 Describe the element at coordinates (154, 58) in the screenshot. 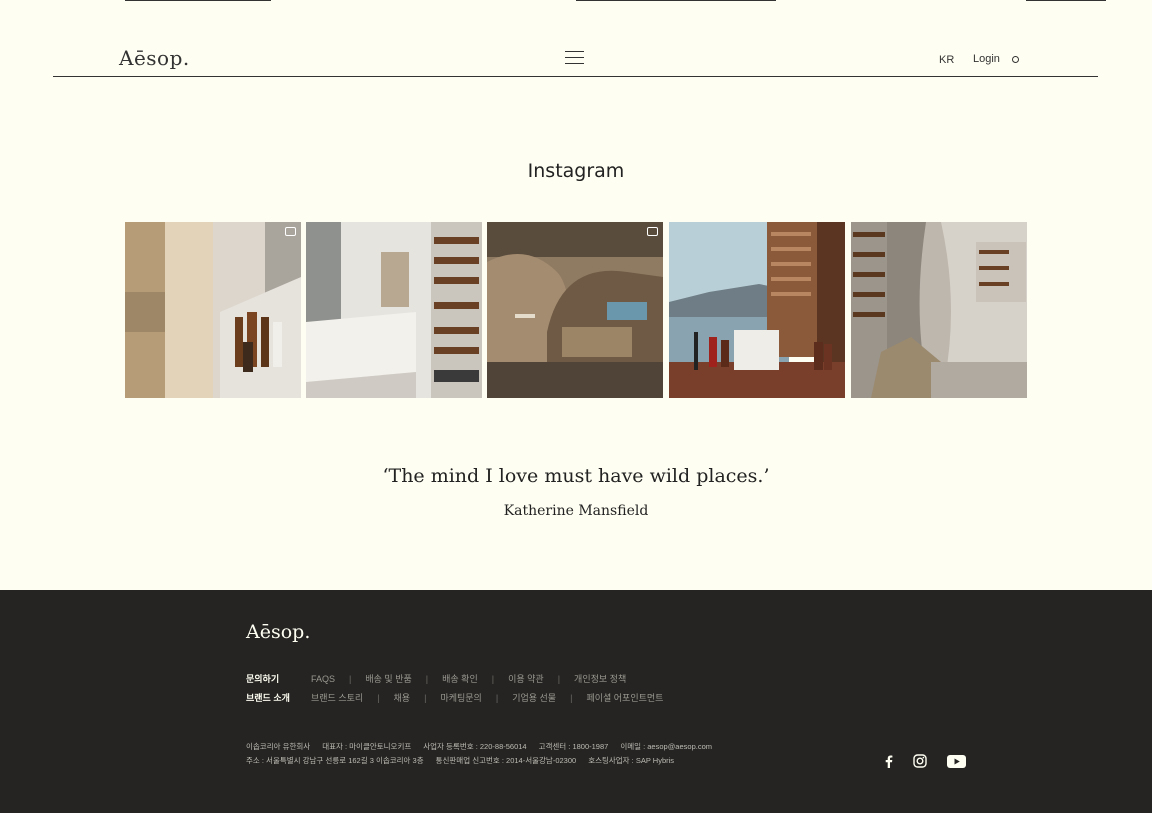

I see `brand-logo: Aēsop.` at that location.